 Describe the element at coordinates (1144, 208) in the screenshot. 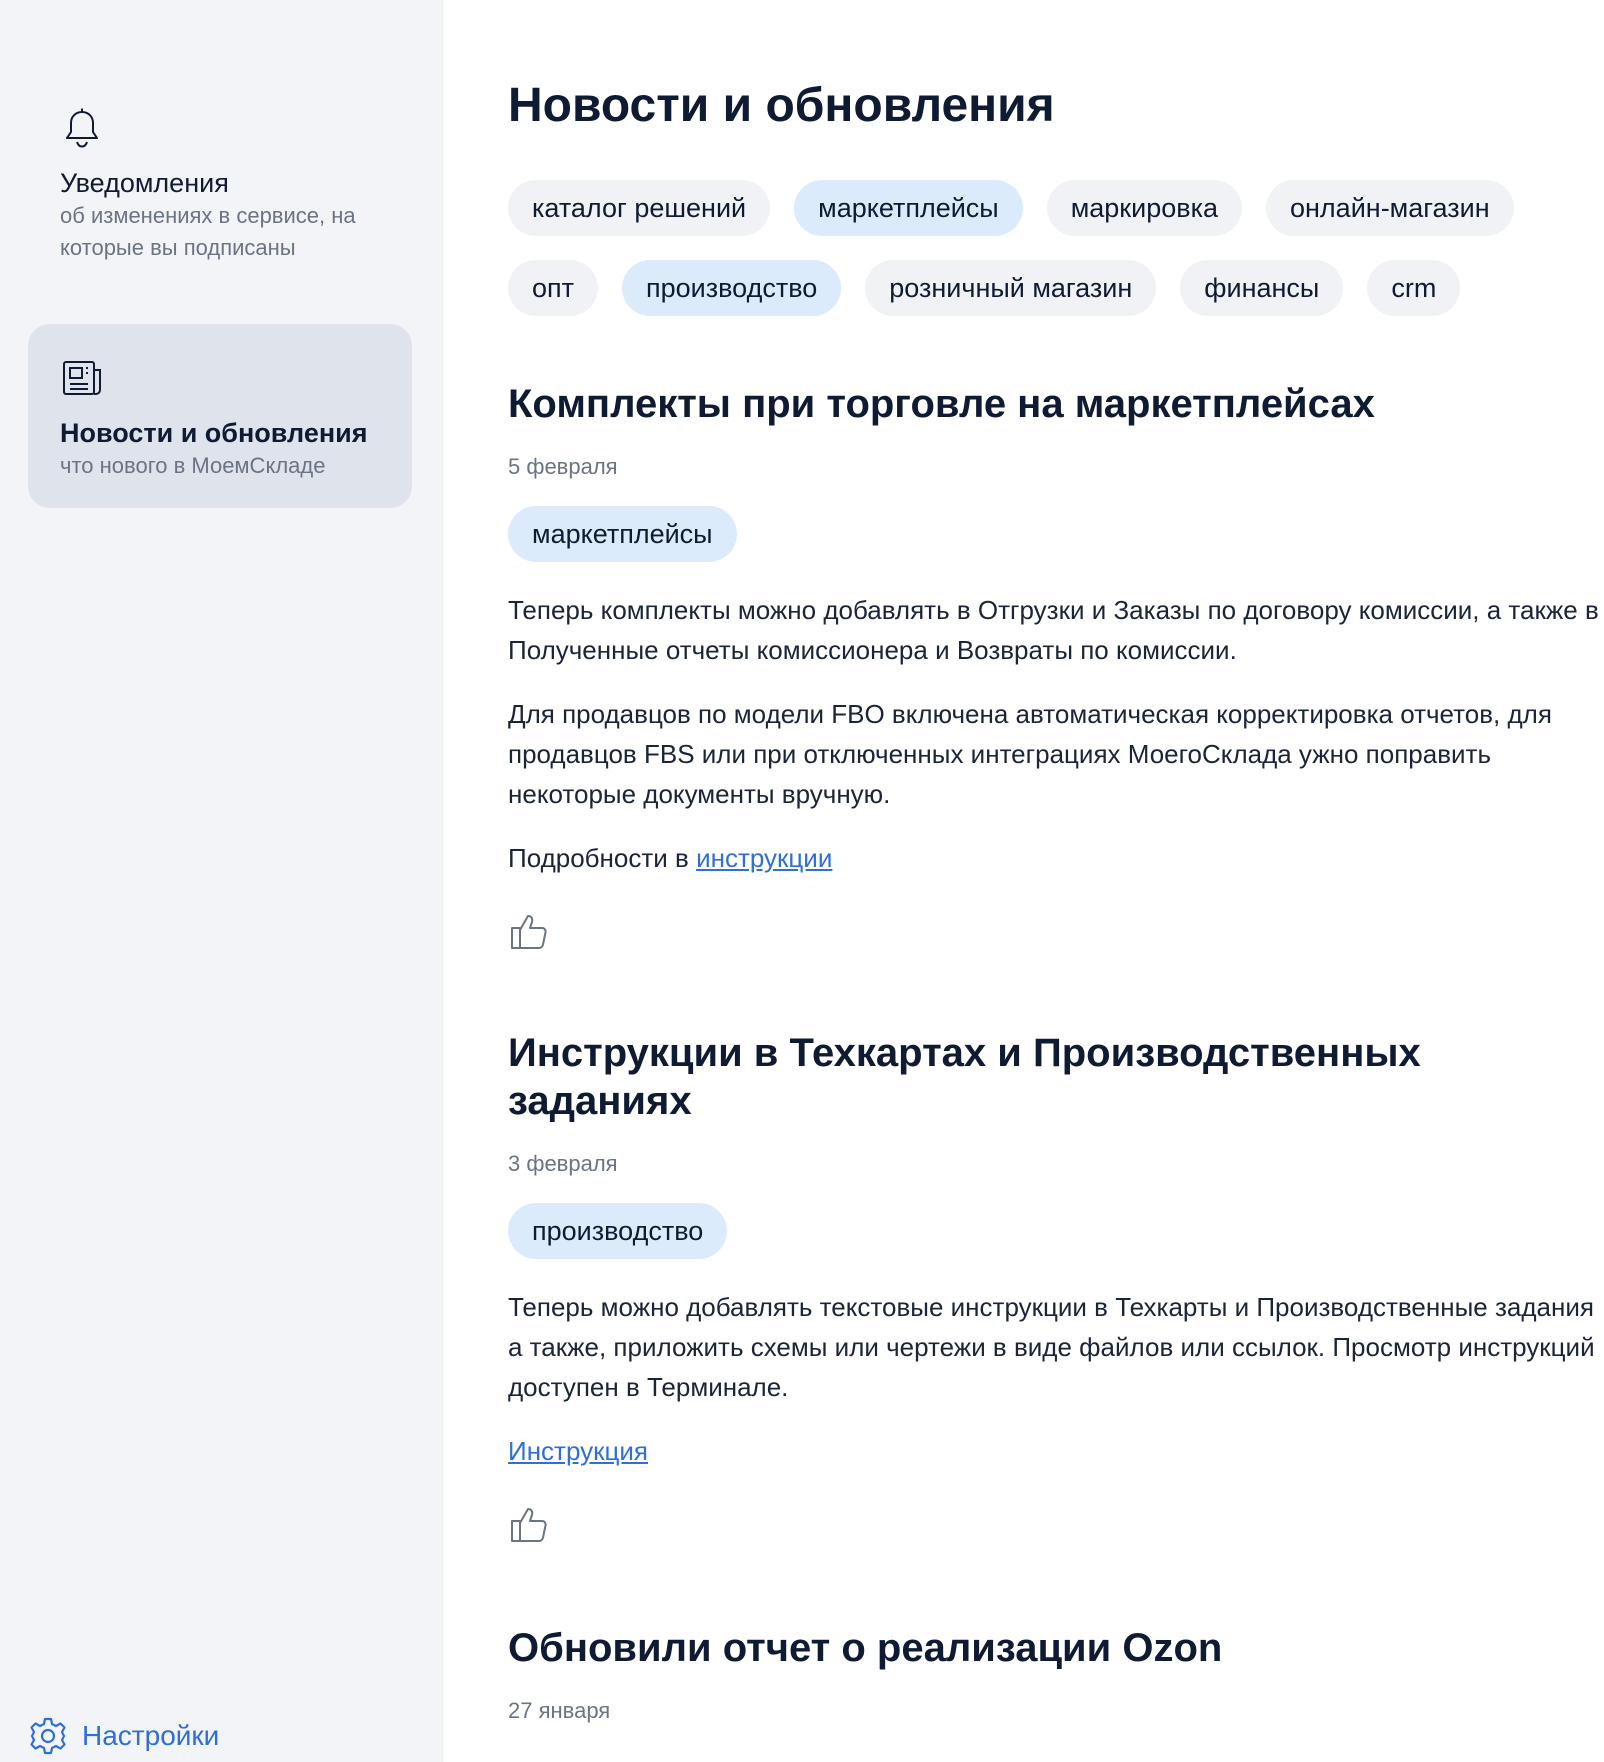

I see `filter-chip-marking: маркировка` at that location.